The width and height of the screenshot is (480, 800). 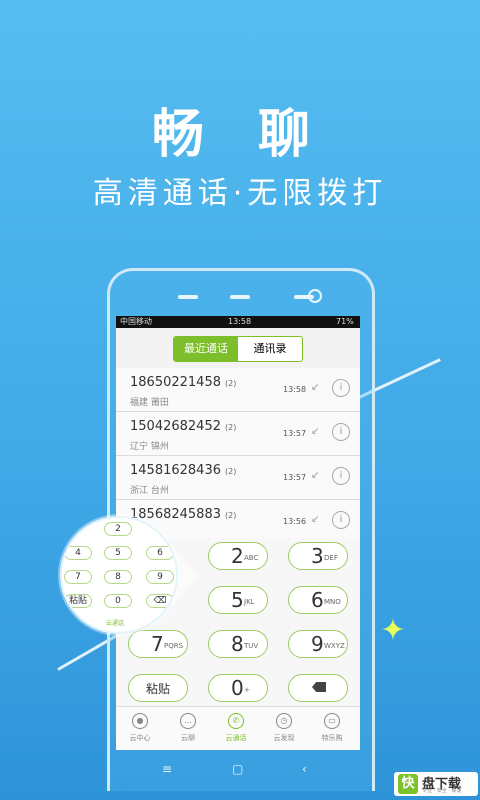 What do you see at coordinates (240, 193) in the screenshot?
I see `promo-subtitle: 高清通话·无限拨打` at bounding box center [240, 193].